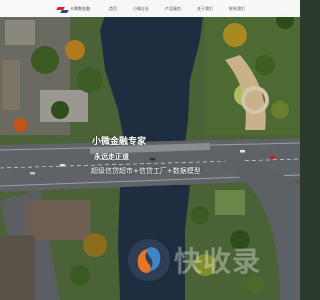 The width and height of the screenshot is (320, 300). Describe the element at coordinates (205, 9) in the screenshot. I see `nav-item-about: 关于我们` at that location.